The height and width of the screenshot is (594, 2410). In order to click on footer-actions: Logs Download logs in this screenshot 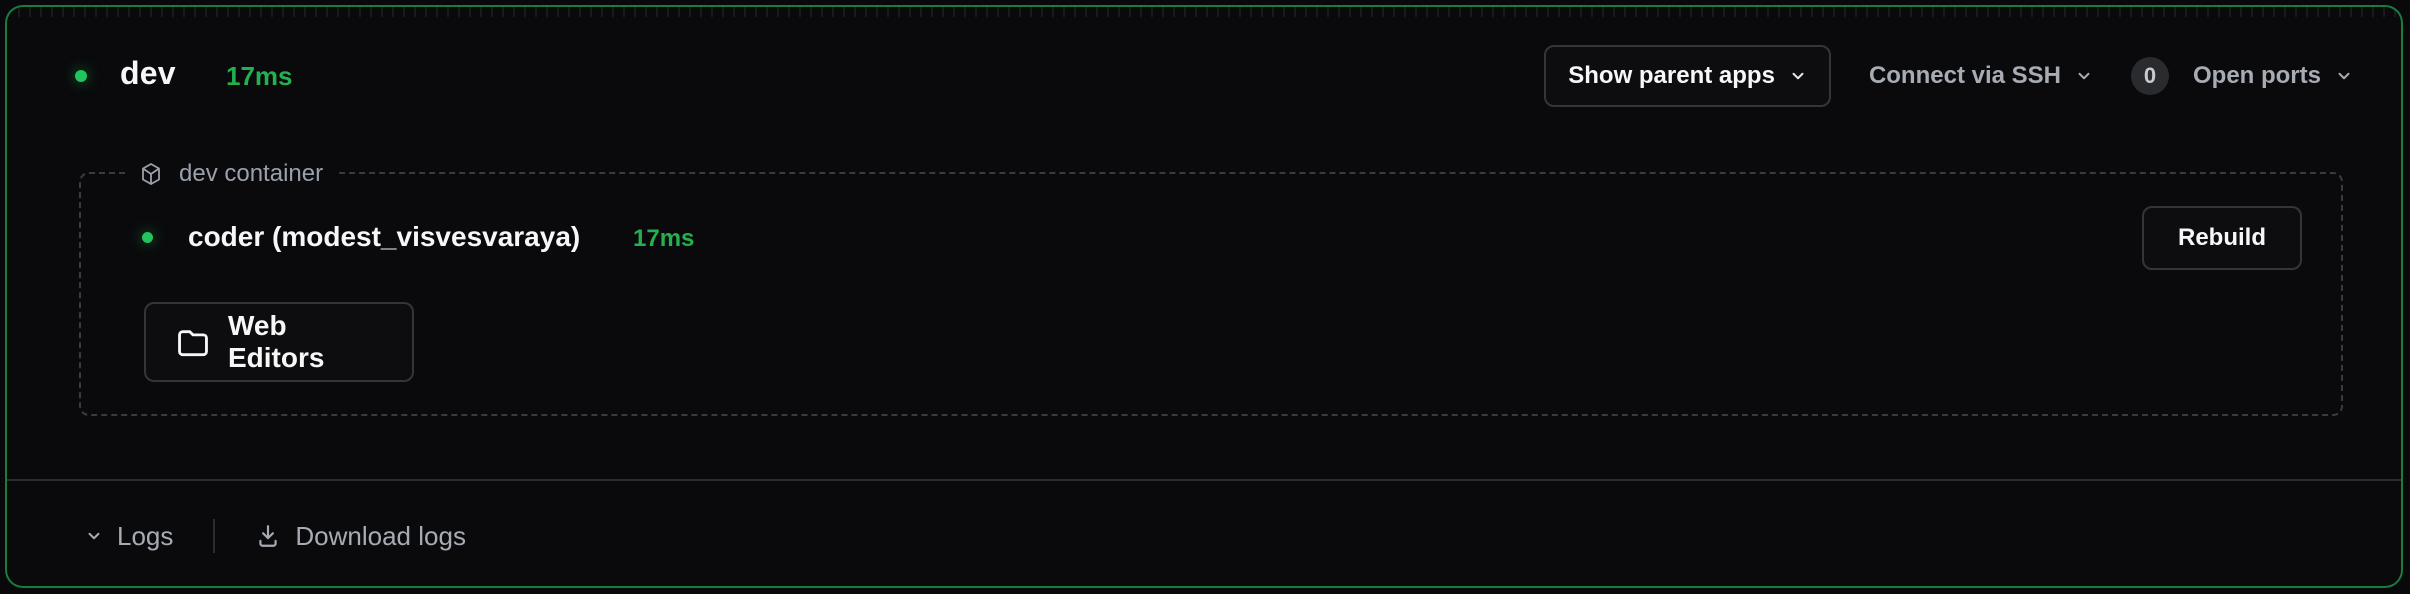, I will do `click(275, 536)`.